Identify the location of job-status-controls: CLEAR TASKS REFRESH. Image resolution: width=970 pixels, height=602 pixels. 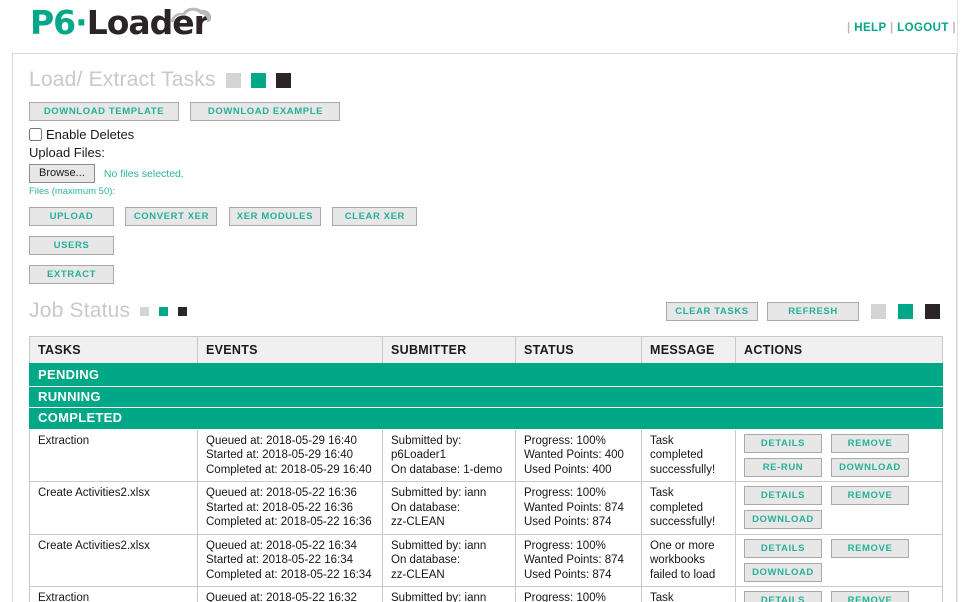
(803, 311).